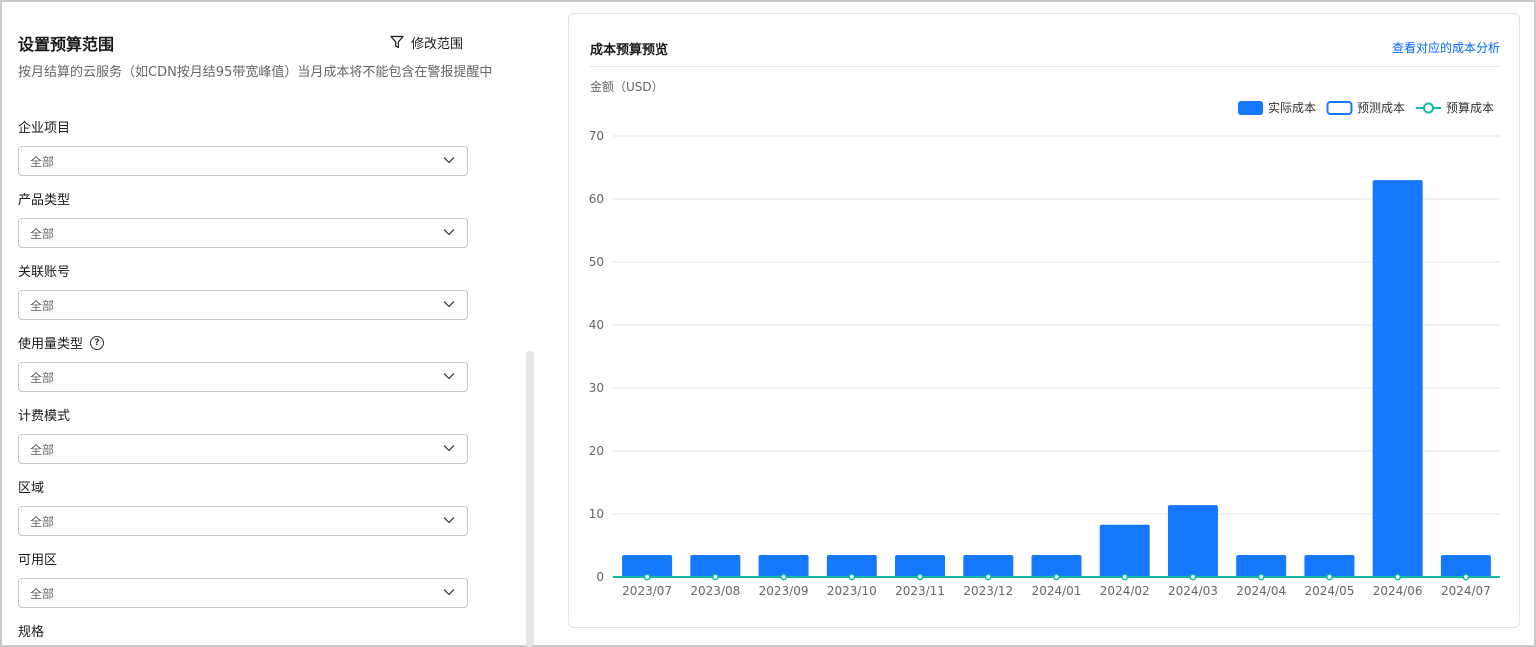 Image resolution: width=1536 pixels, height=647 pixels. What do you see at coordinates (255, 72) in the screenshot?
I see `scope-description: 按月结算的云服务（如CDN按月结95带宽峰值）当月成本将不能包含在警报提醒中` at bounding box center [255, 72].